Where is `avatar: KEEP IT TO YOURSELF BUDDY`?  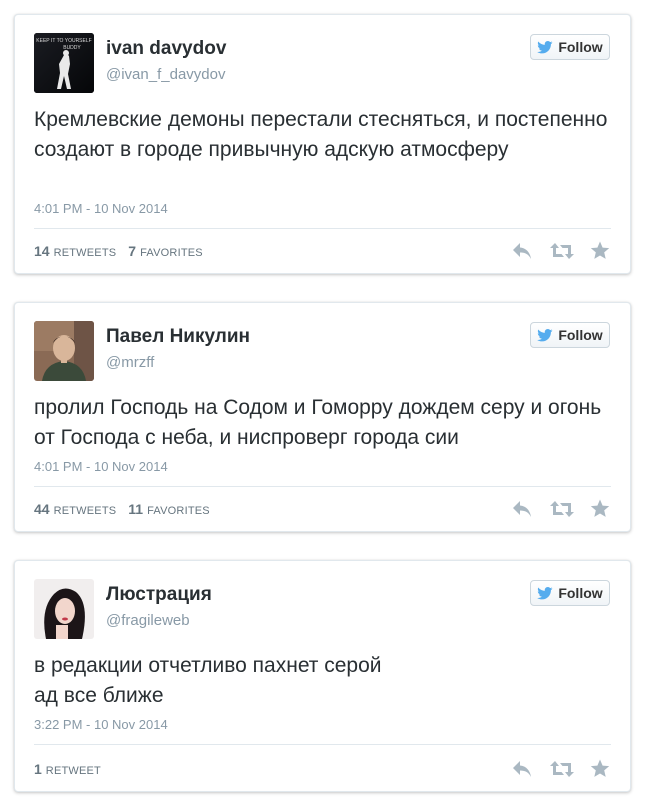
avatar: KEEP IT TO YOURSELF BUDDY is located at coordinates (64, 63).